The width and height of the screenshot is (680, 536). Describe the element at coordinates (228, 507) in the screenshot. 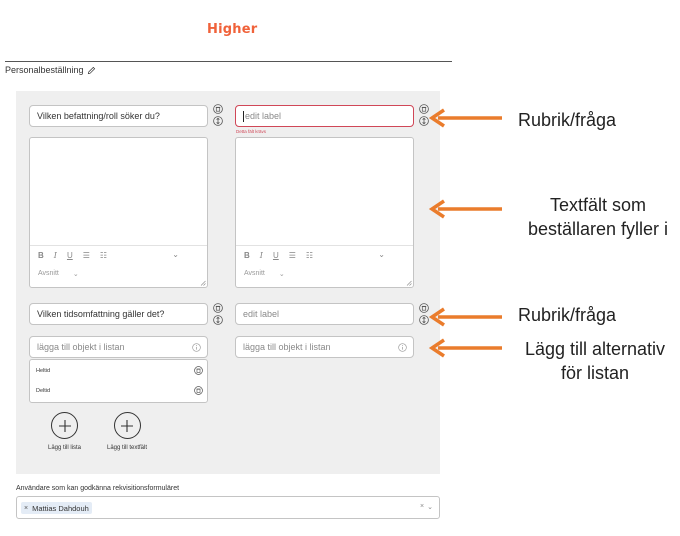

I see `approvers-select: × Mattias Dahdouh × ⌄` at that location.